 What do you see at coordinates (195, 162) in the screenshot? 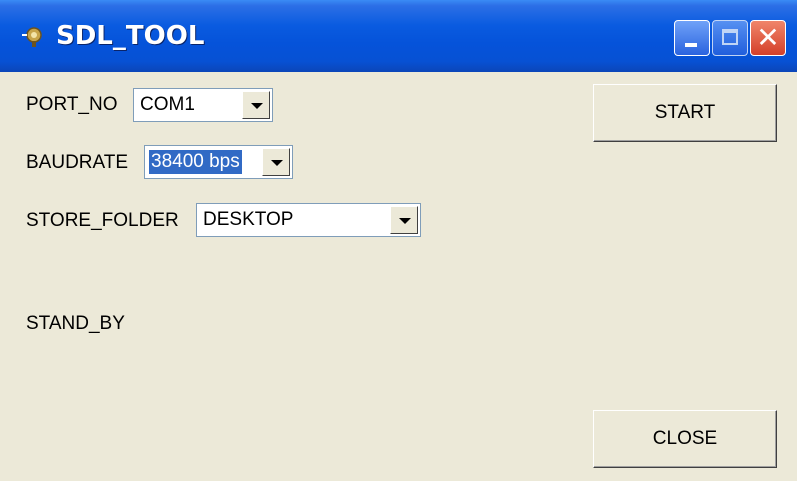
I see `baudrate-value: 38400 bps` at bounding box center [195, 162].